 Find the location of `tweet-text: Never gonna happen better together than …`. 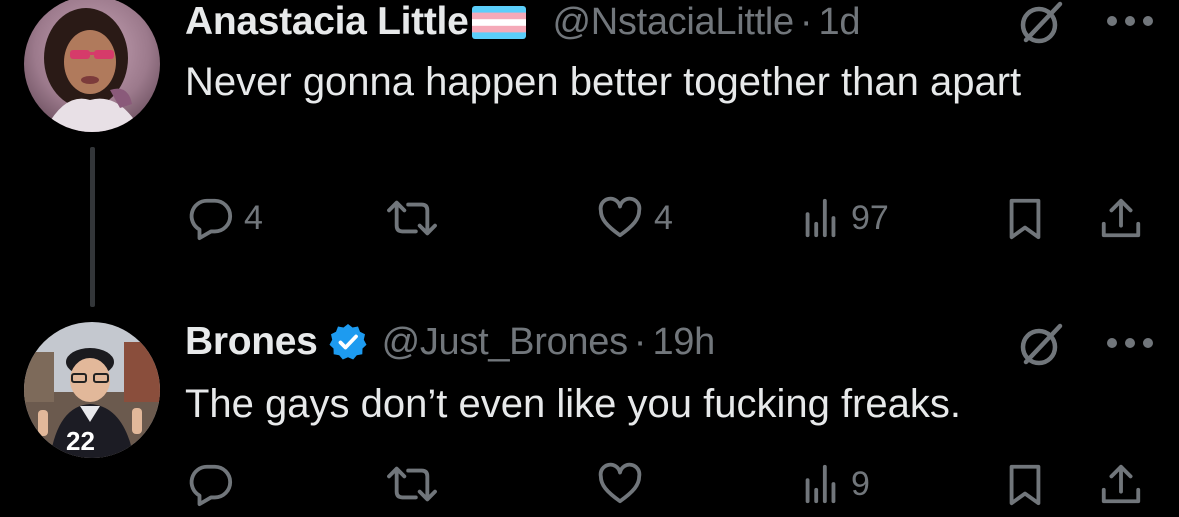

tweet-text: Never gonna happen better together than … is located at coordinates (603, 82).